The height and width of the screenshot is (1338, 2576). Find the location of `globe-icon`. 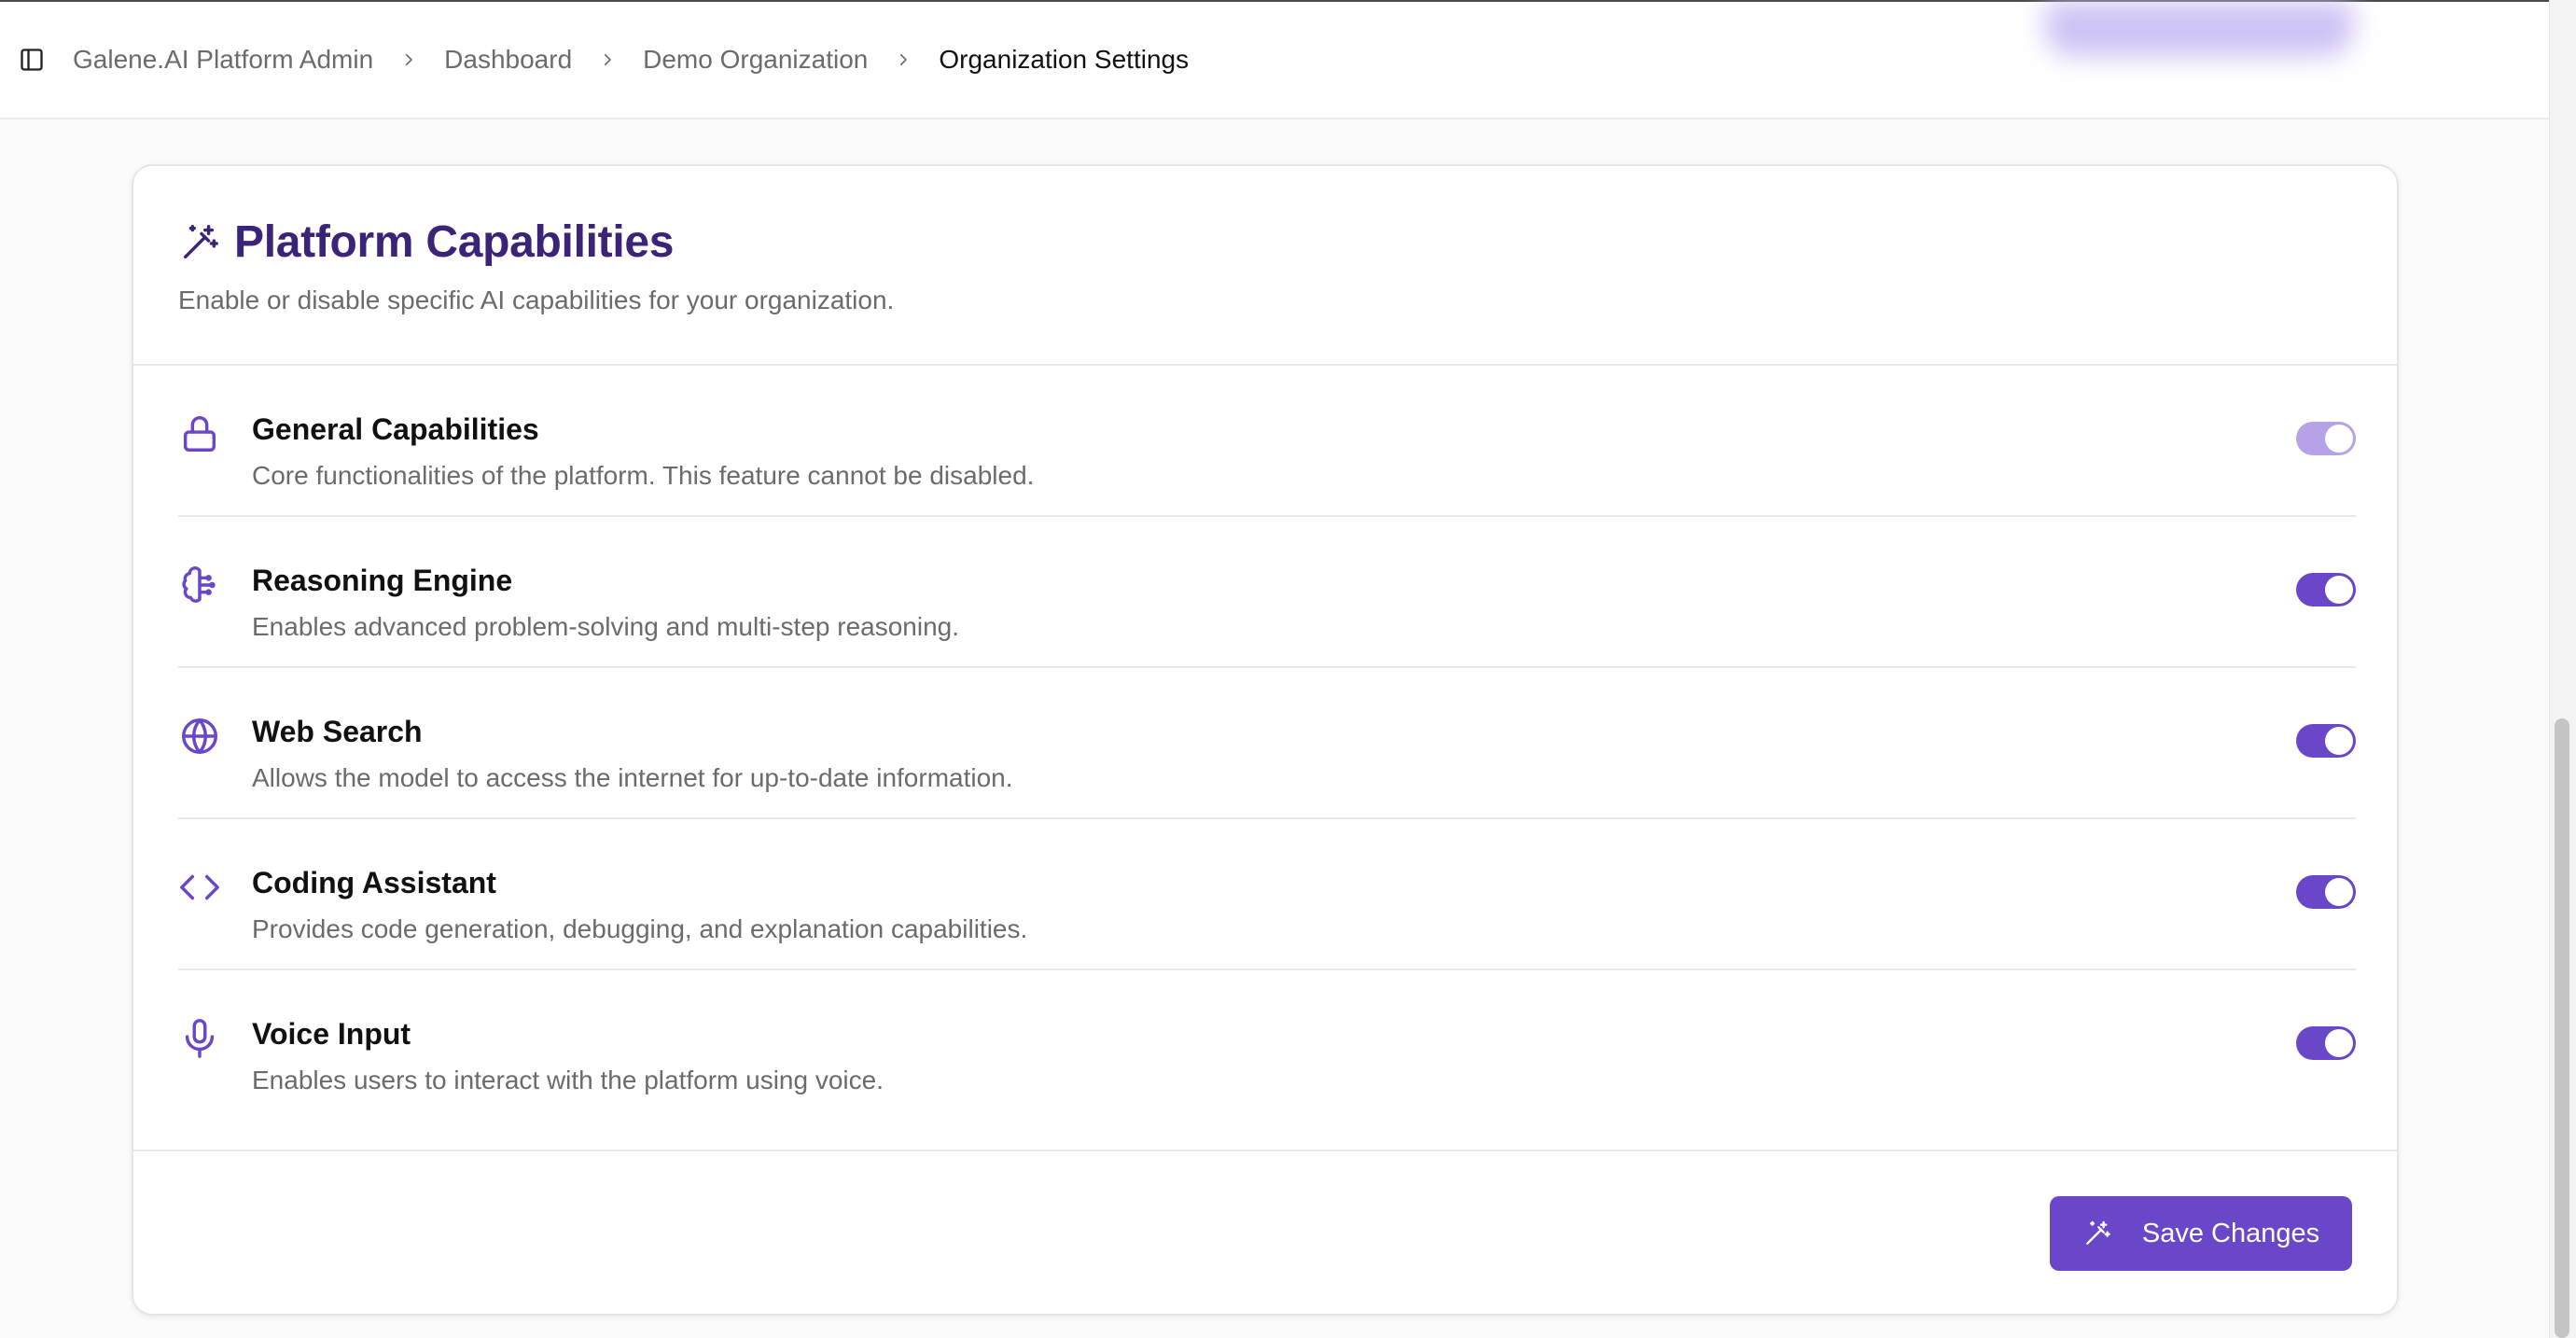

globe-icon is located at coordinates (199, 736).